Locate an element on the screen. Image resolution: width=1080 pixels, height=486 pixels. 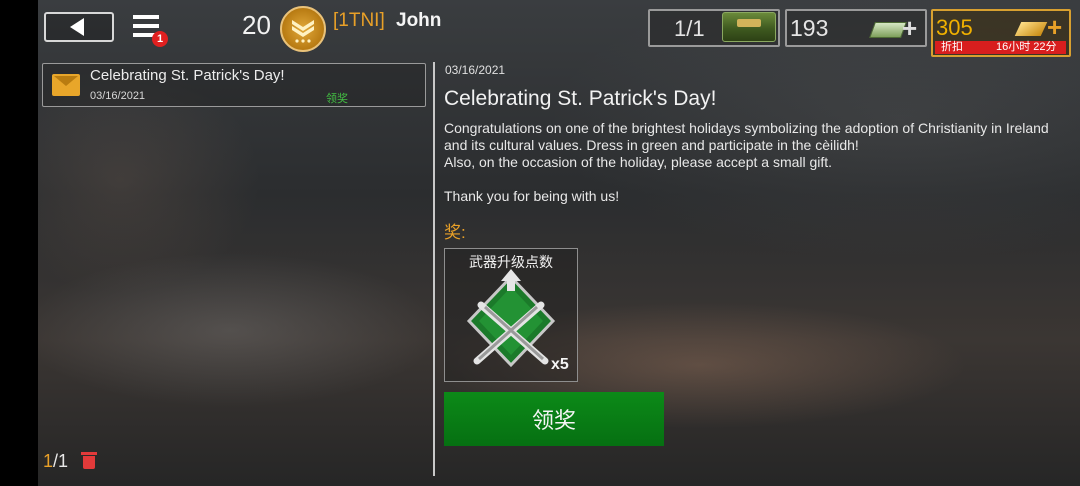
crate-count: 1/1 is located at coordinates (689, 28).